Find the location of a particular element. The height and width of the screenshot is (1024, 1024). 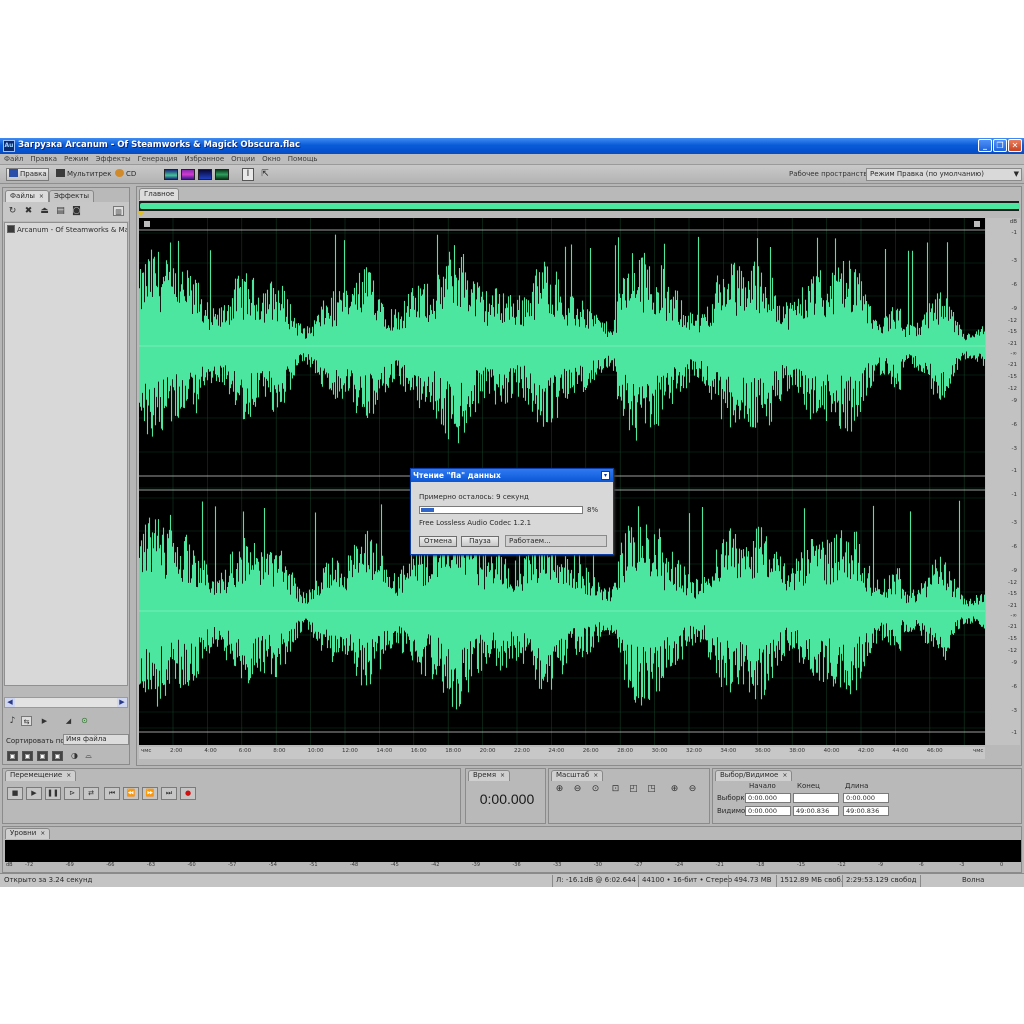

level-tick-label: -48 is located at coordinates (354, 865).